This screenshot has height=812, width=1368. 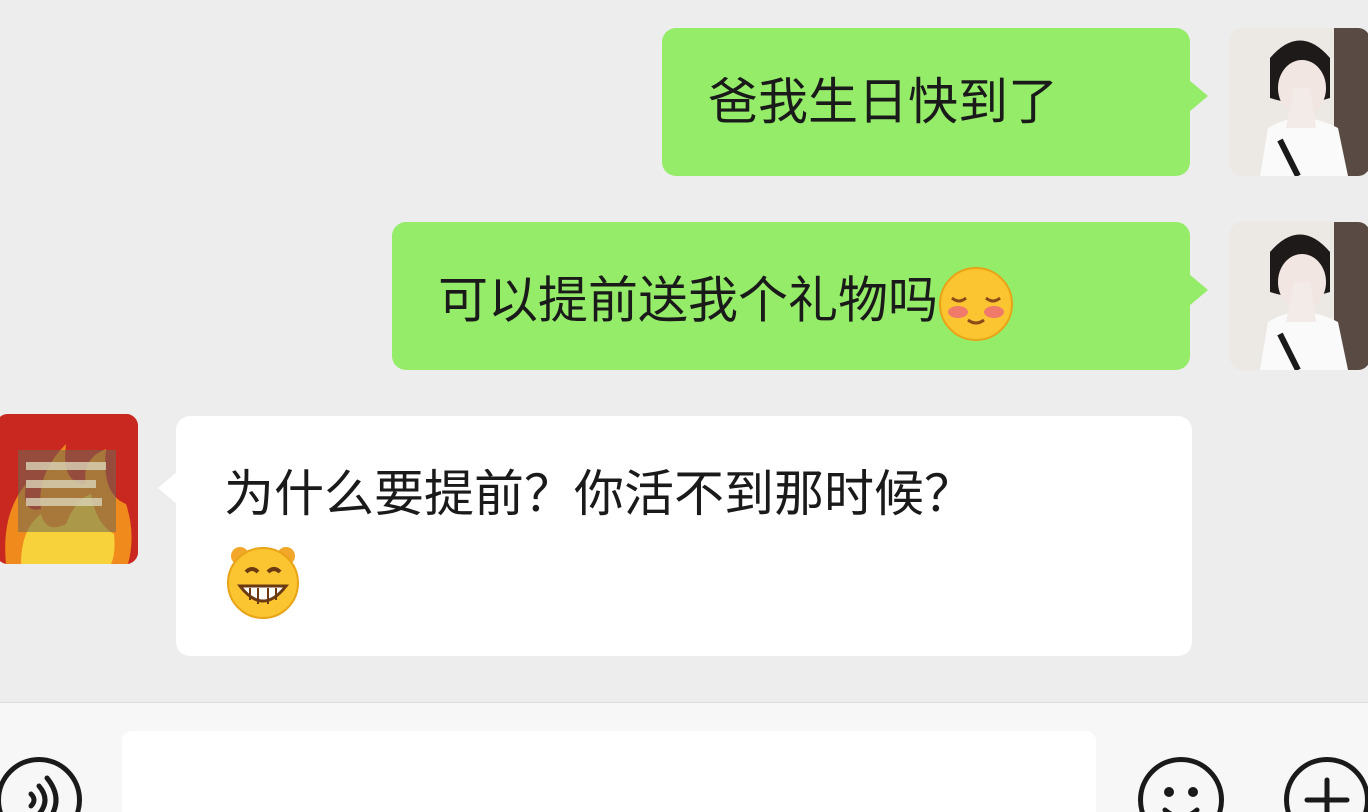 I want to click on message-text: 可以提前送我个礼物吗, so click(x=688, y=300).